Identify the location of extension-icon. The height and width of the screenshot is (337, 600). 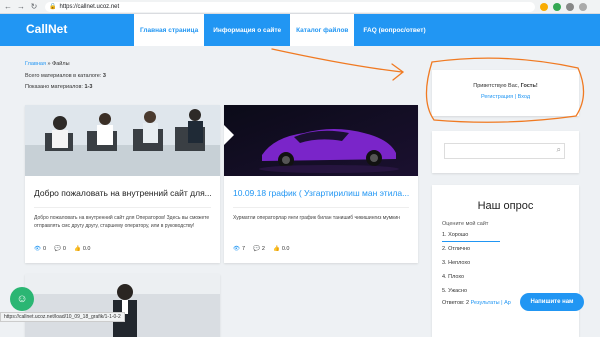
(557, 6).